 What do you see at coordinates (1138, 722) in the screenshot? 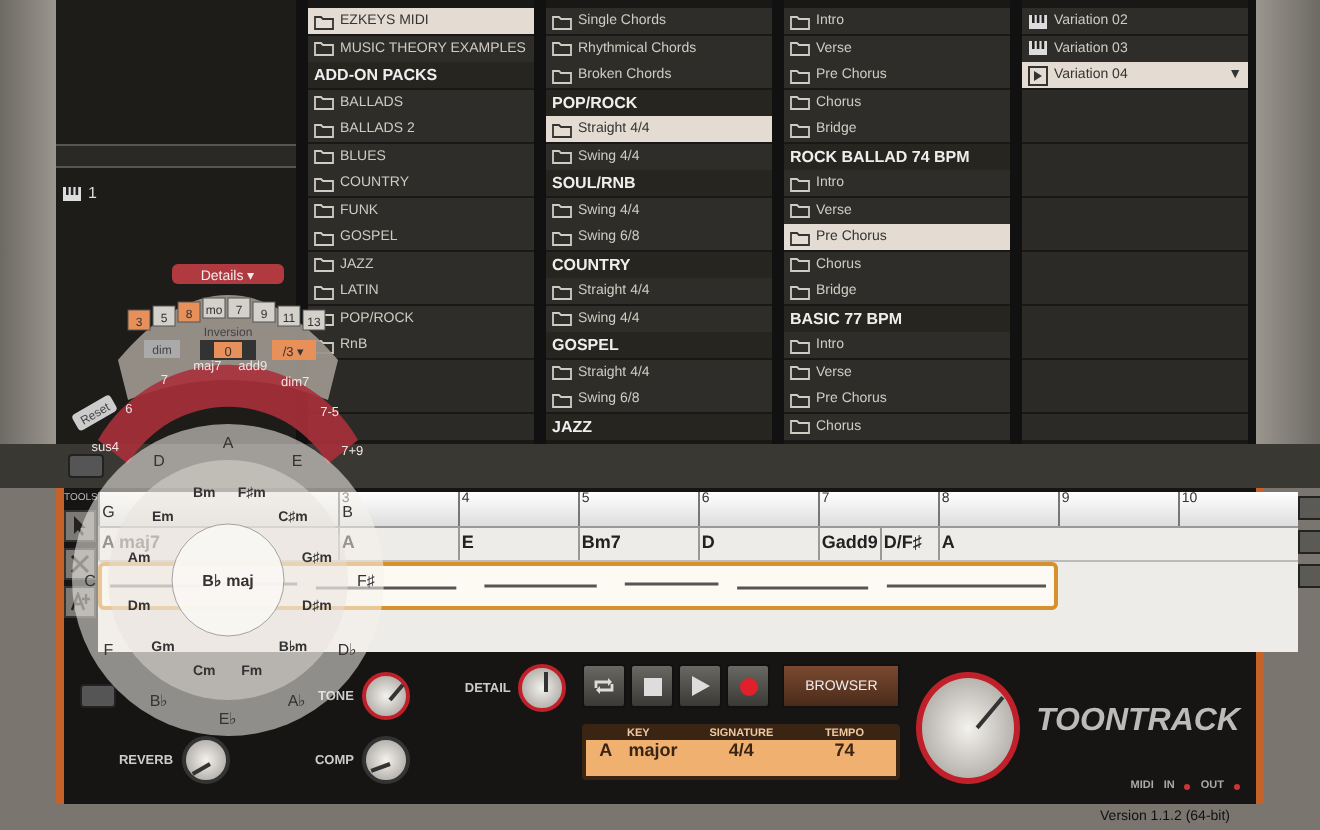
I see `logo: TOONTRACK` at bounding box center [1138, 722].